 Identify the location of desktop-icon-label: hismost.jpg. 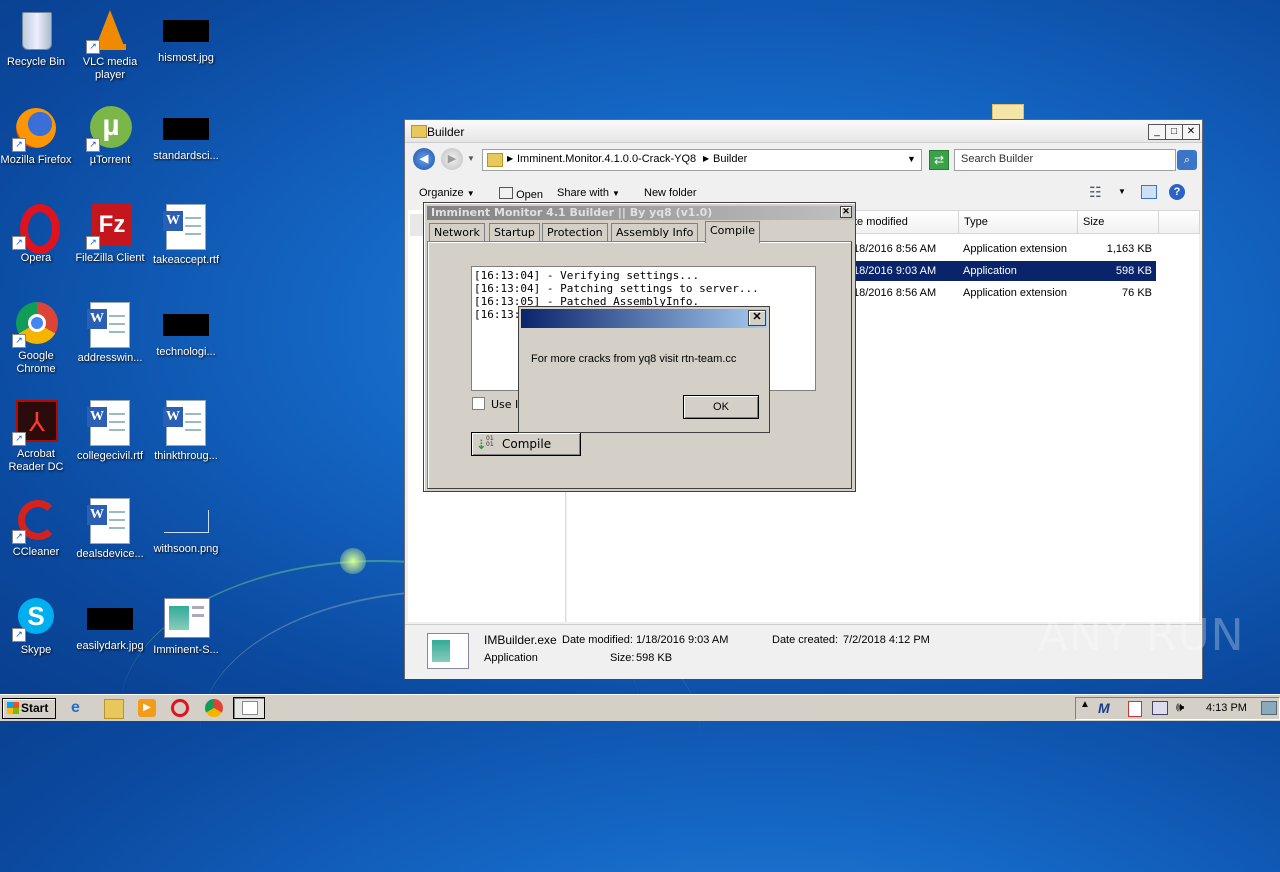
(186, 58).